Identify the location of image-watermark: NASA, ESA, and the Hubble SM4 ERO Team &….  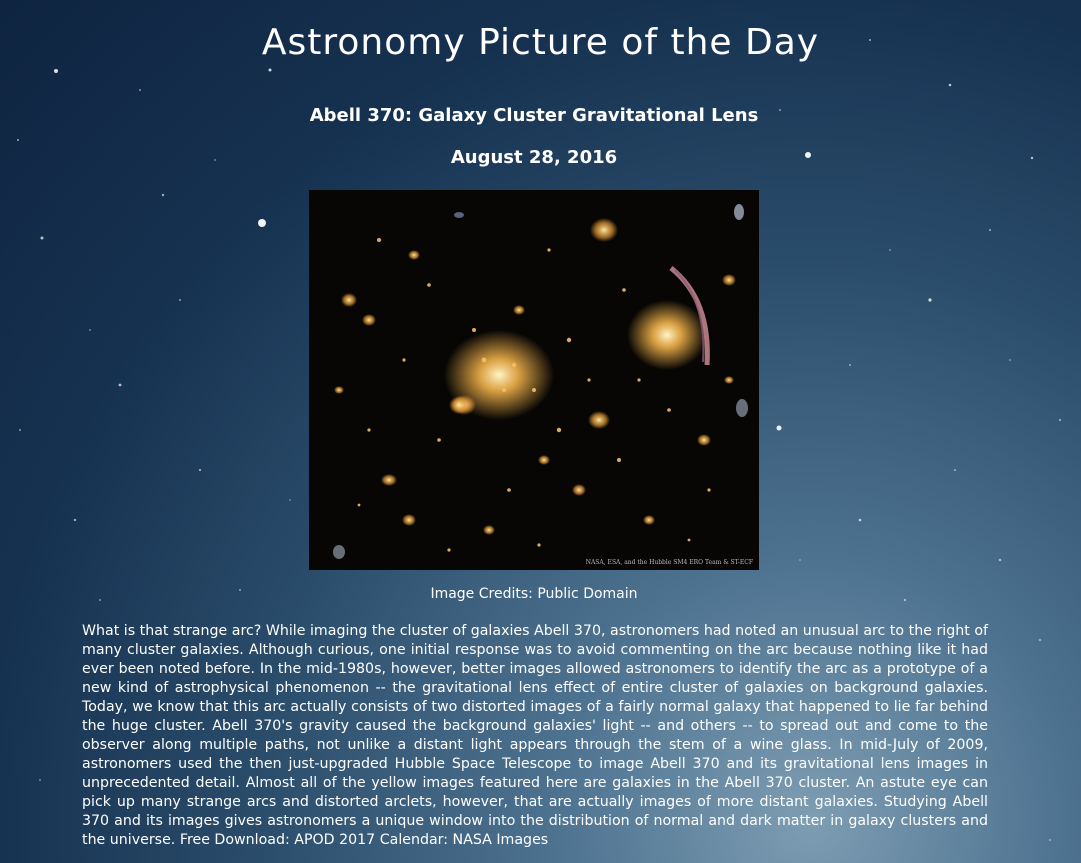
(669, 562).